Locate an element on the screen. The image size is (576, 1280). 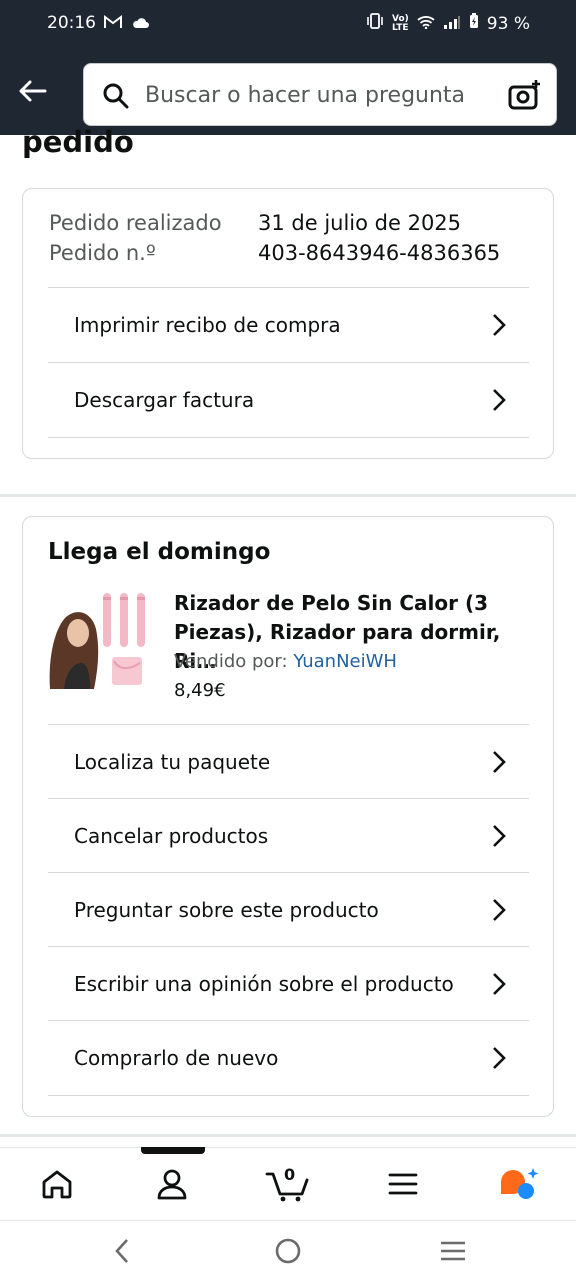
system-back-button is located at coordinates (122, 1251).